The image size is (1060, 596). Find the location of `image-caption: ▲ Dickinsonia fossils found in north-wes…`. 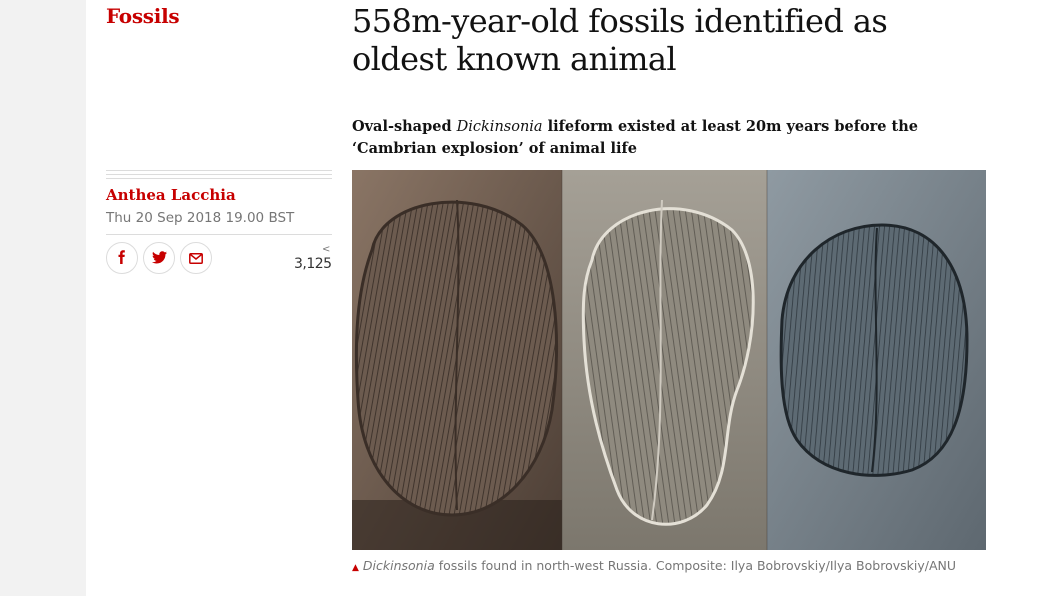

image-caption: ▲ Dickinsonia fossils found in north-wes… is located at coordinates (662, 567).